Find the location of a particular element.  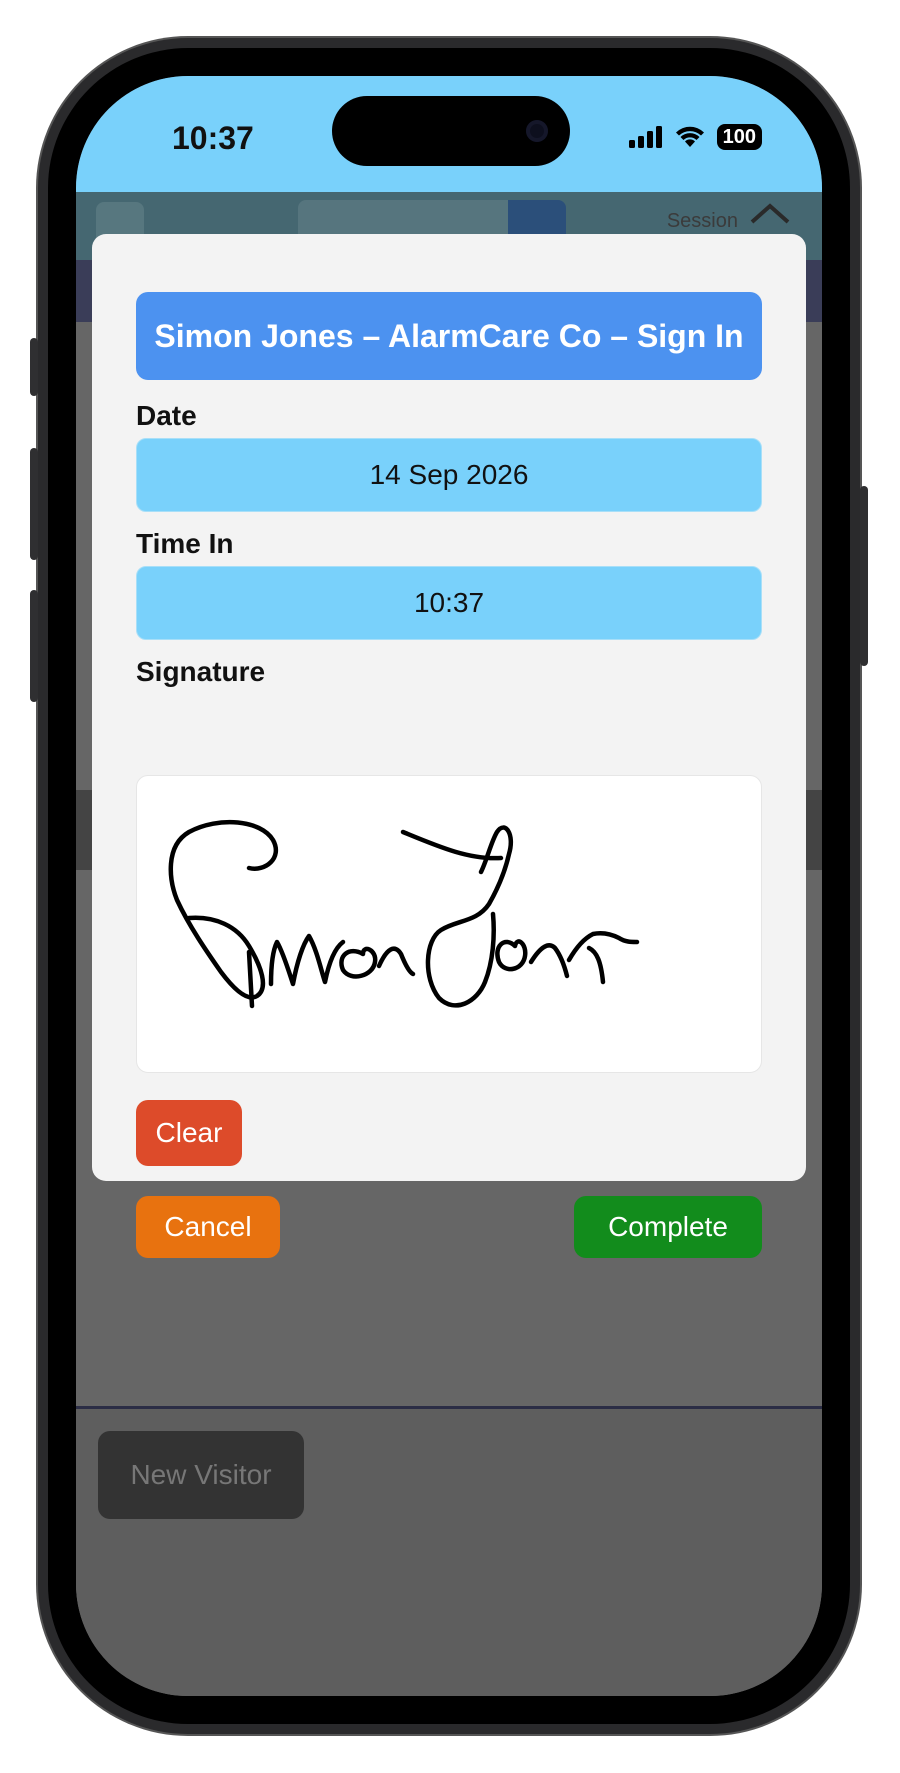

action-button is located at coordinates (34, 367).